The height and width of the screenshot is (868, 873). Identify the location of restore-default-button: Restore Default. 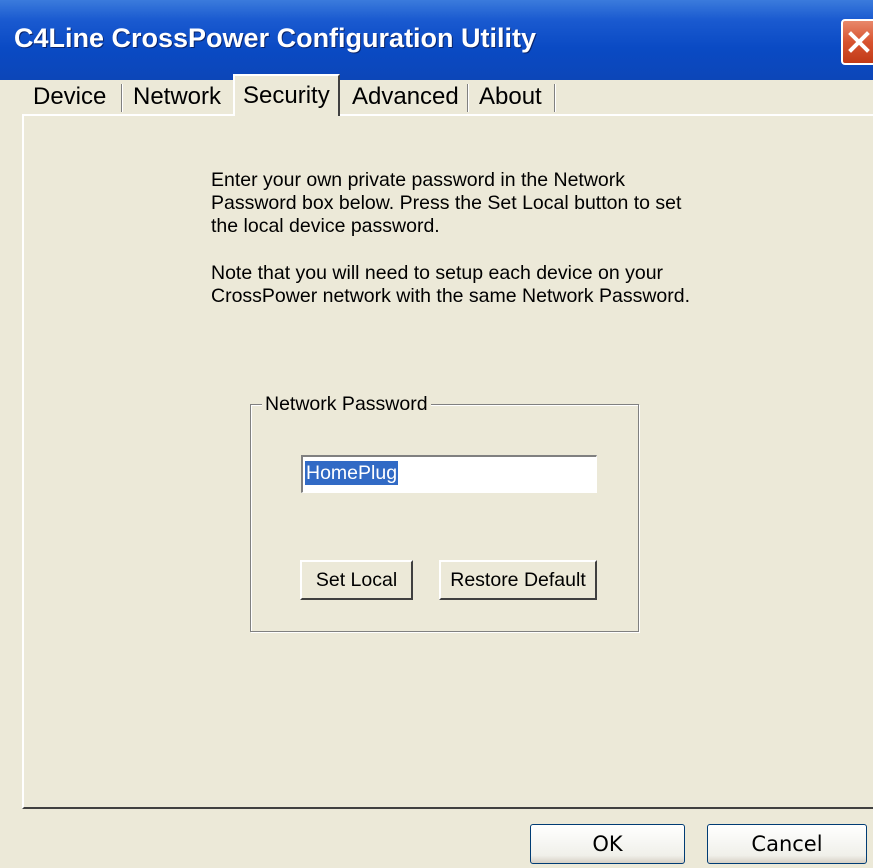
(518, 580).